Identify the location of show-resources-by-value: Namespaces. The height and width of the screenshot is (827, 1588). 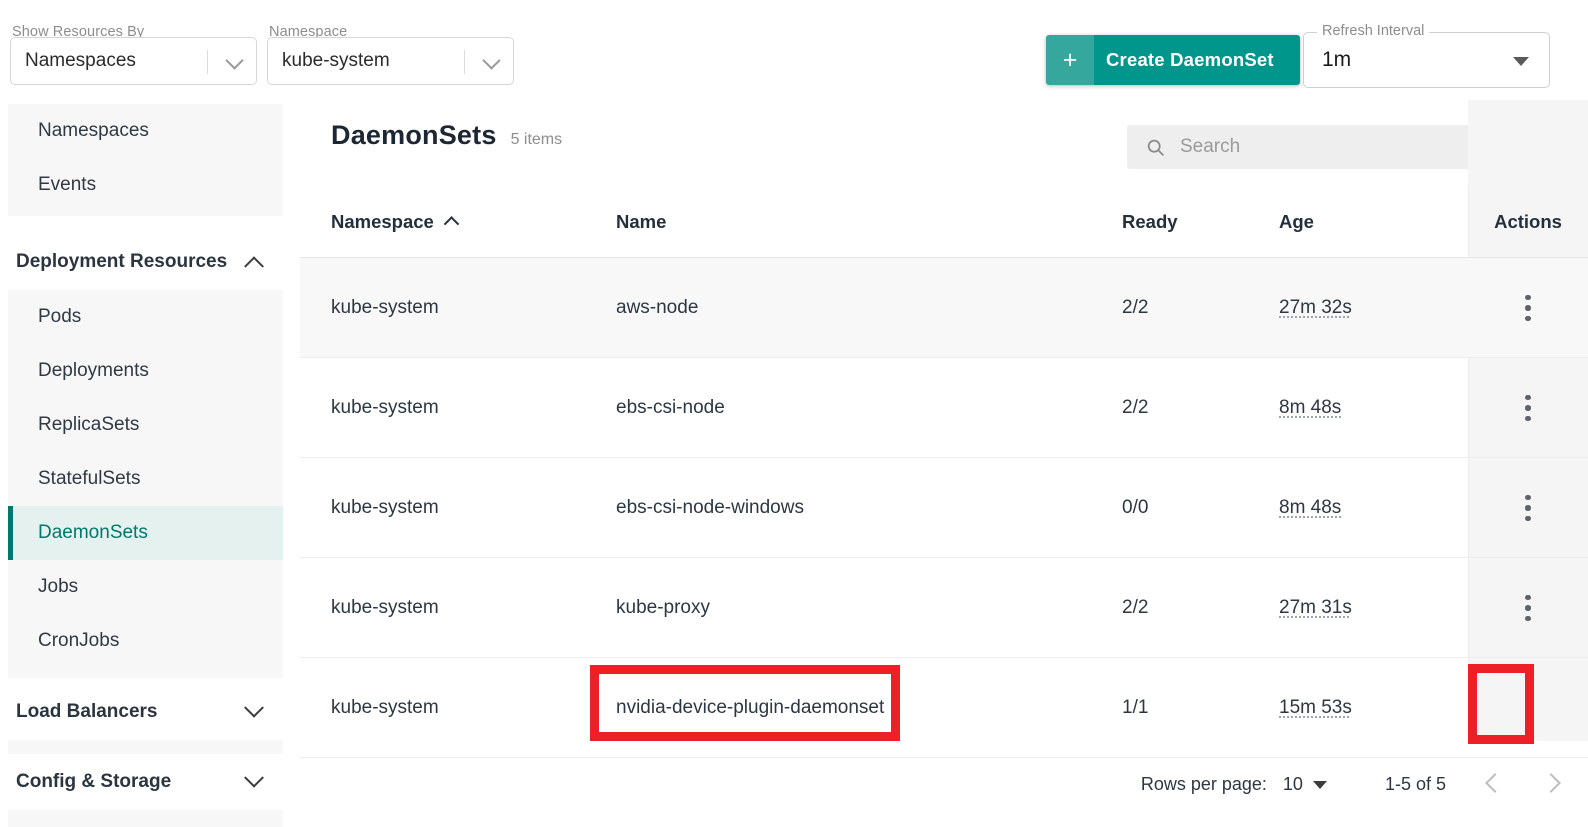
(80, 60).